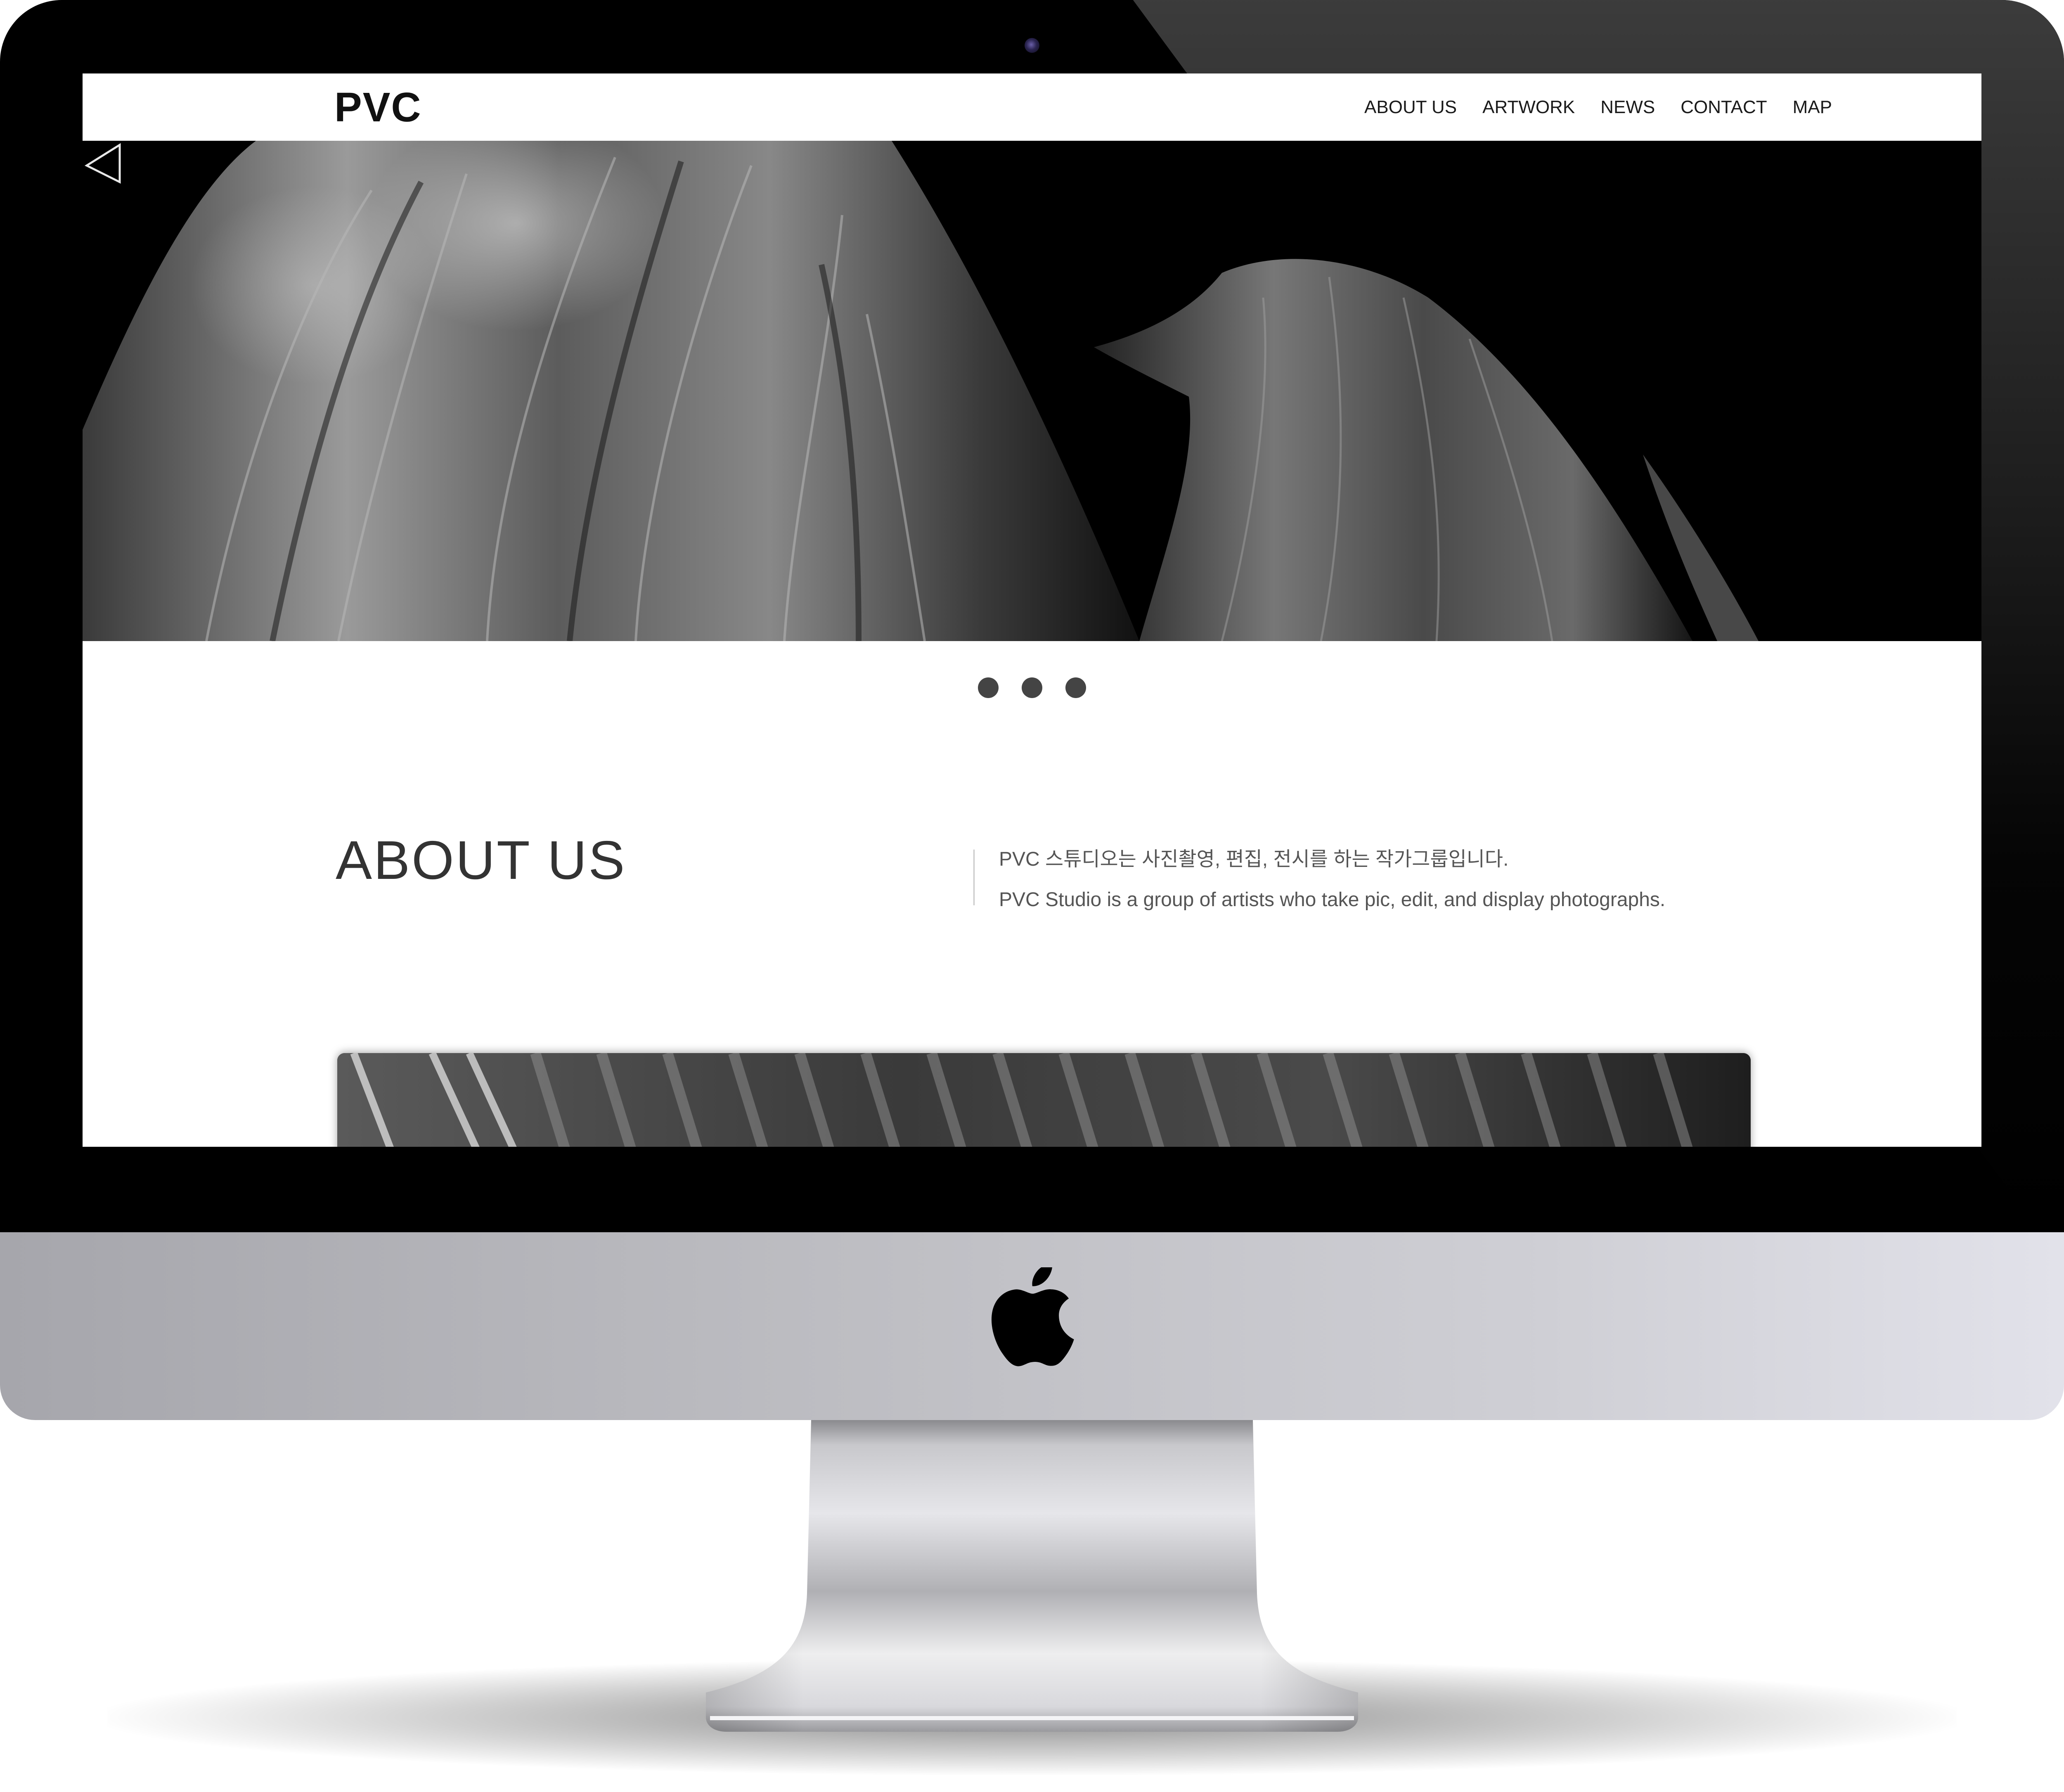 The width and height of the screenshot is (2064, 1792). What do you see at coordinates (1032, 1316) in the screenshot?
I see `apple-logo-icon` at bounding box center [1032, 1316].